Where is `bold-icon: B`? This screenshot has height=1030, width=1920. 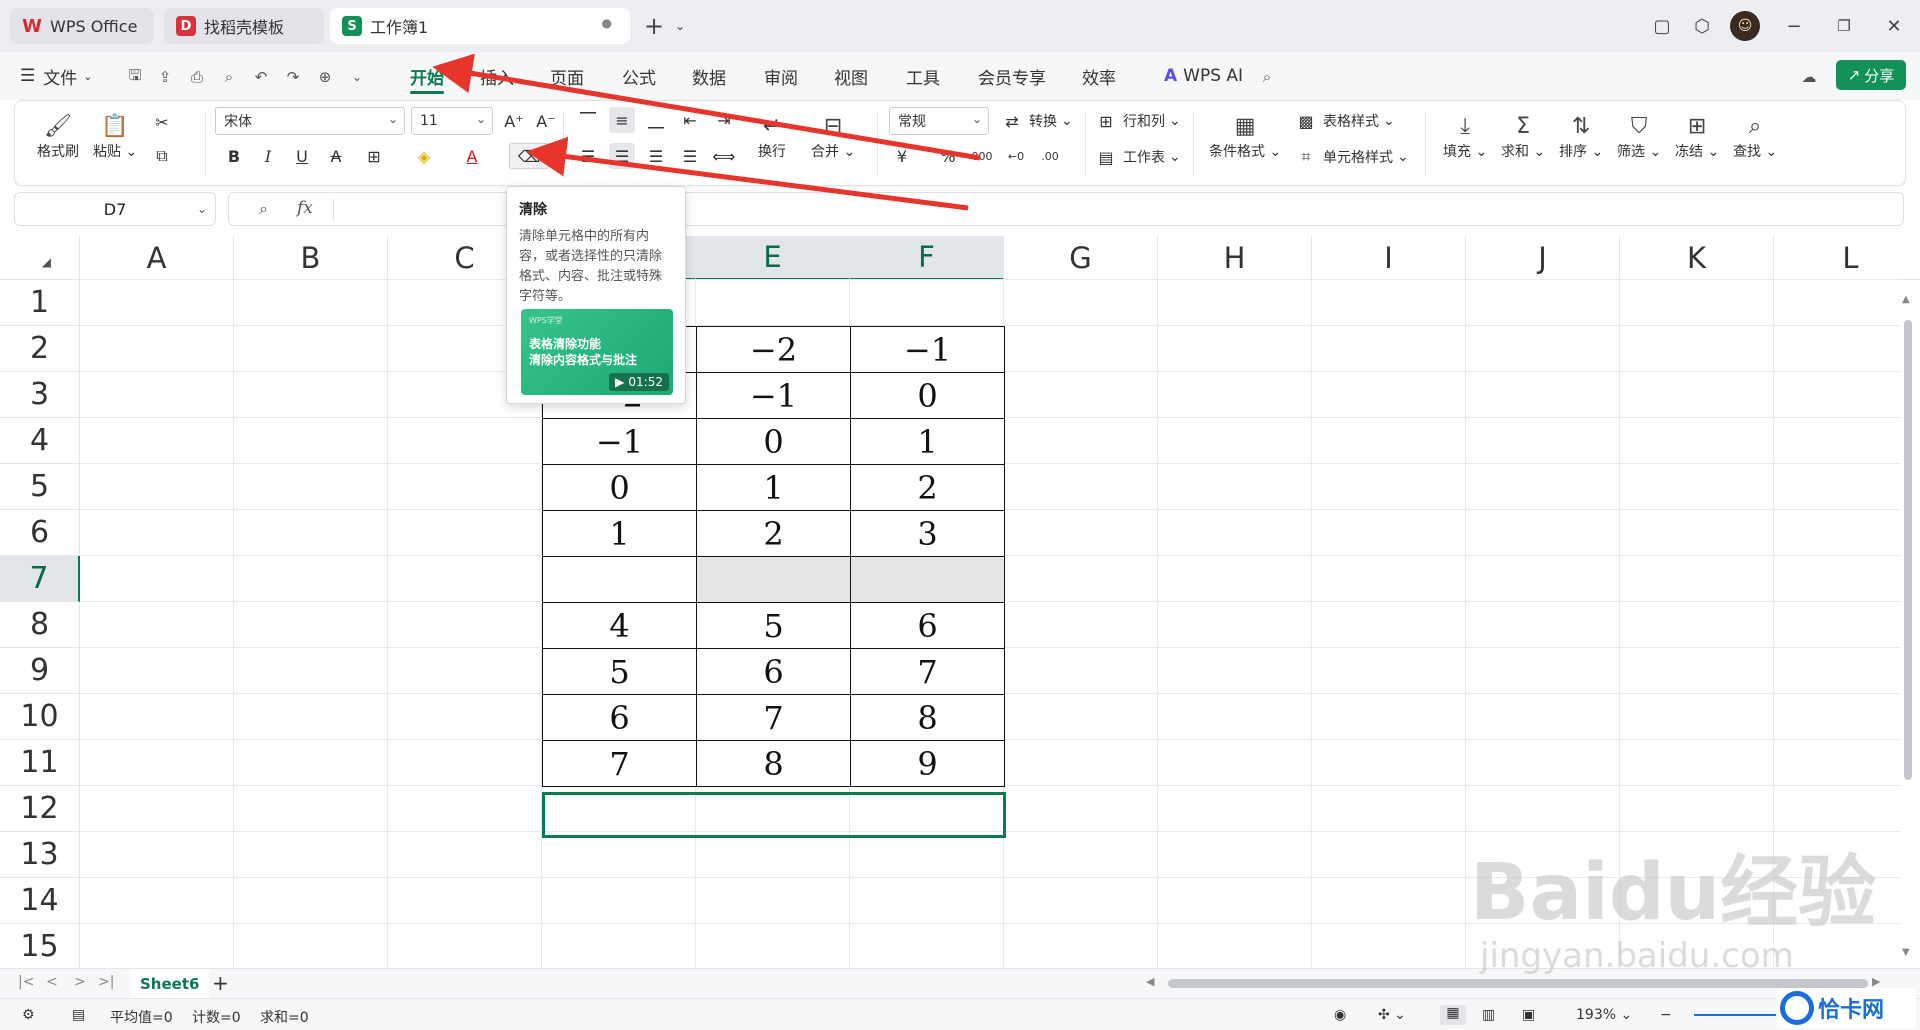
bold-icon: B is located at coordinates (234, 156).